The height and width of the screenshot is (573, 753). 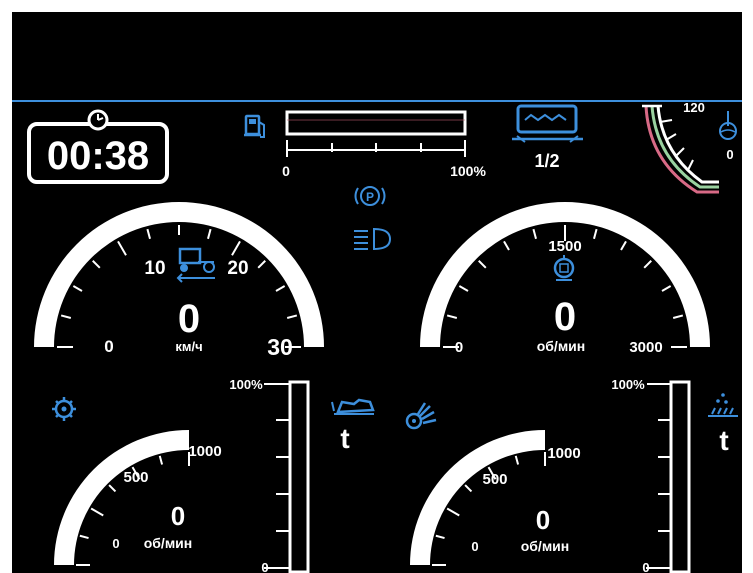 What do you see at coordinates (729, 154) in the screenshot?
I see `engine-temp-min-label: 0` at bounding box center [729, 154].